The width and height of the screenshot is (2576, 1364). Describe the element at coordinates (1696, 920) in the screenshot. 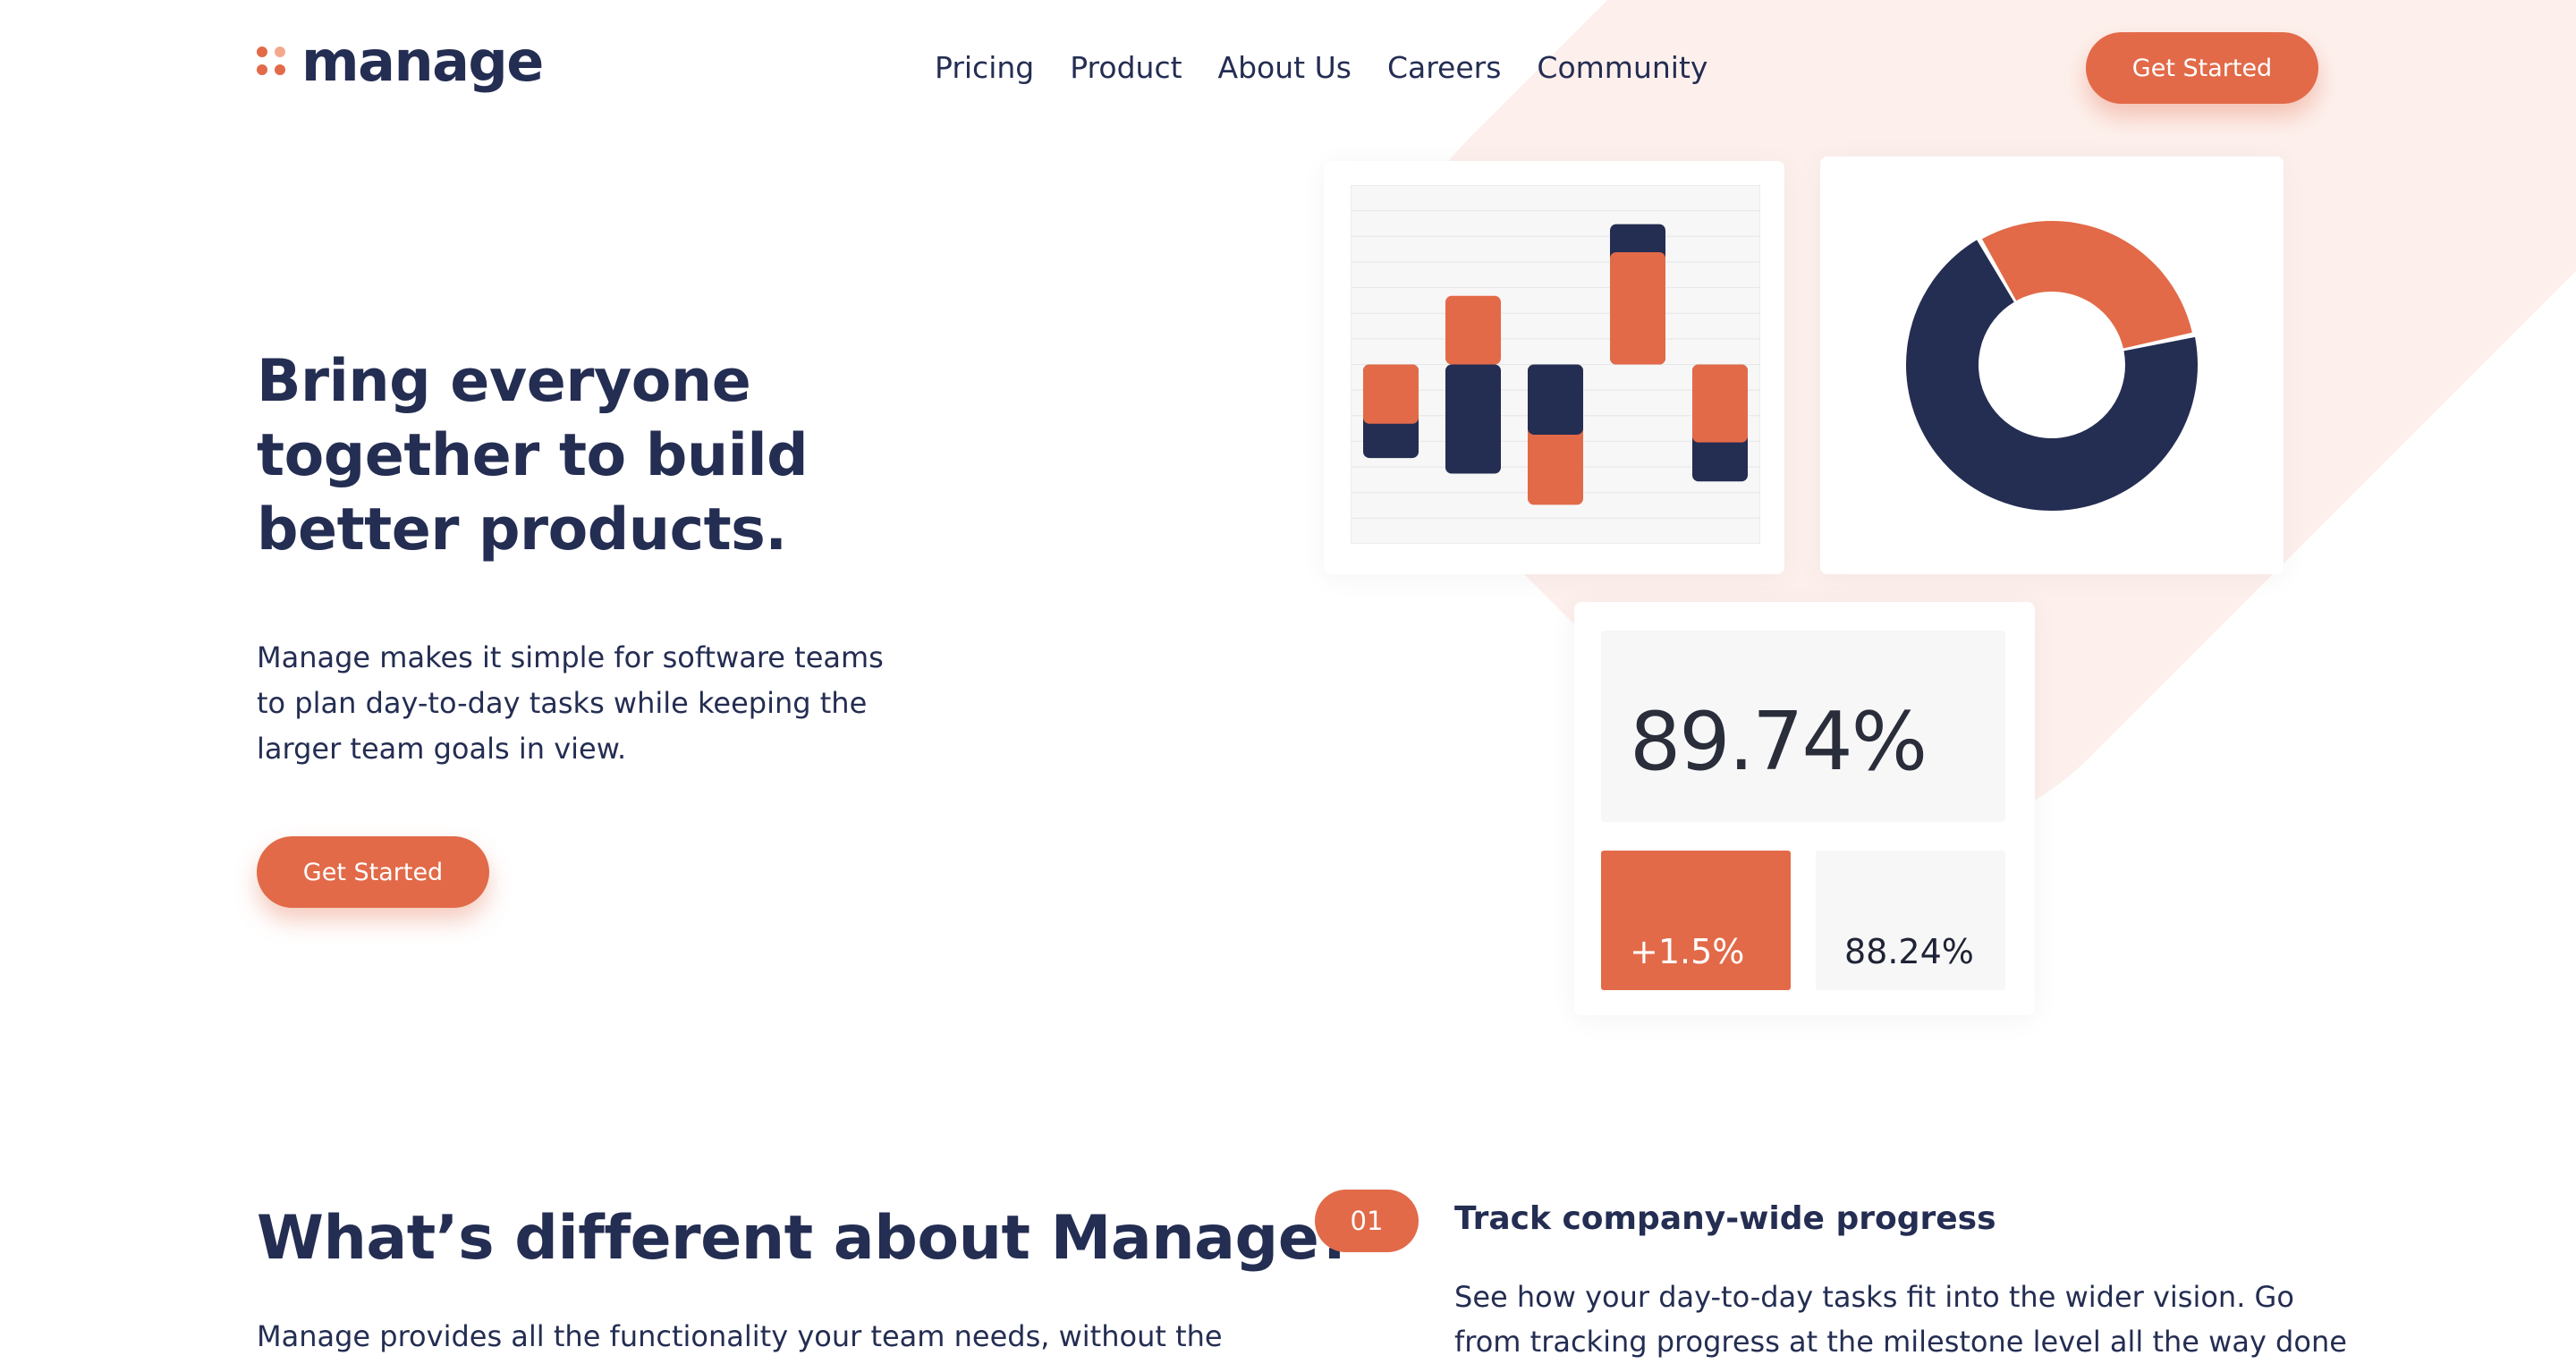

I see `change-stat-box: +1.5%` at that location.